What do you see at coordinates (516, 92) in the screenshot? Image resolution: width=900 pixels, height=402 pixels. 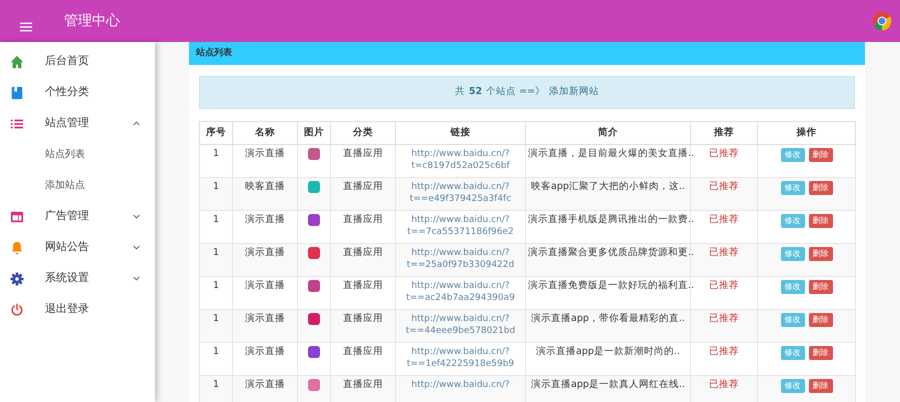 I see `summary-text: 个站点 ==》` at bounding box center [516, 92].